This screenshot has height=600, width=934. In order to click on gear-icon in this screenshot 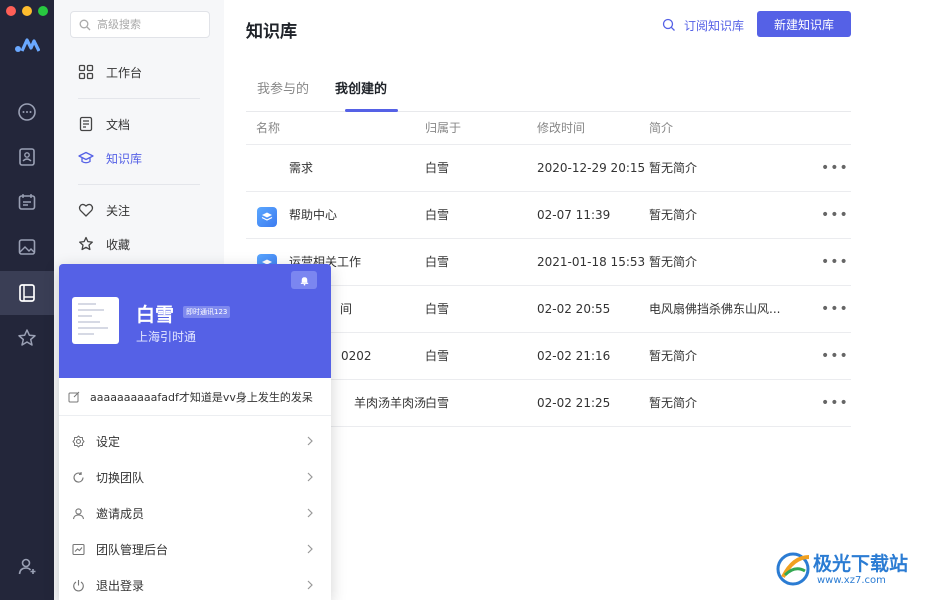, I will do `click(78, 441)`.